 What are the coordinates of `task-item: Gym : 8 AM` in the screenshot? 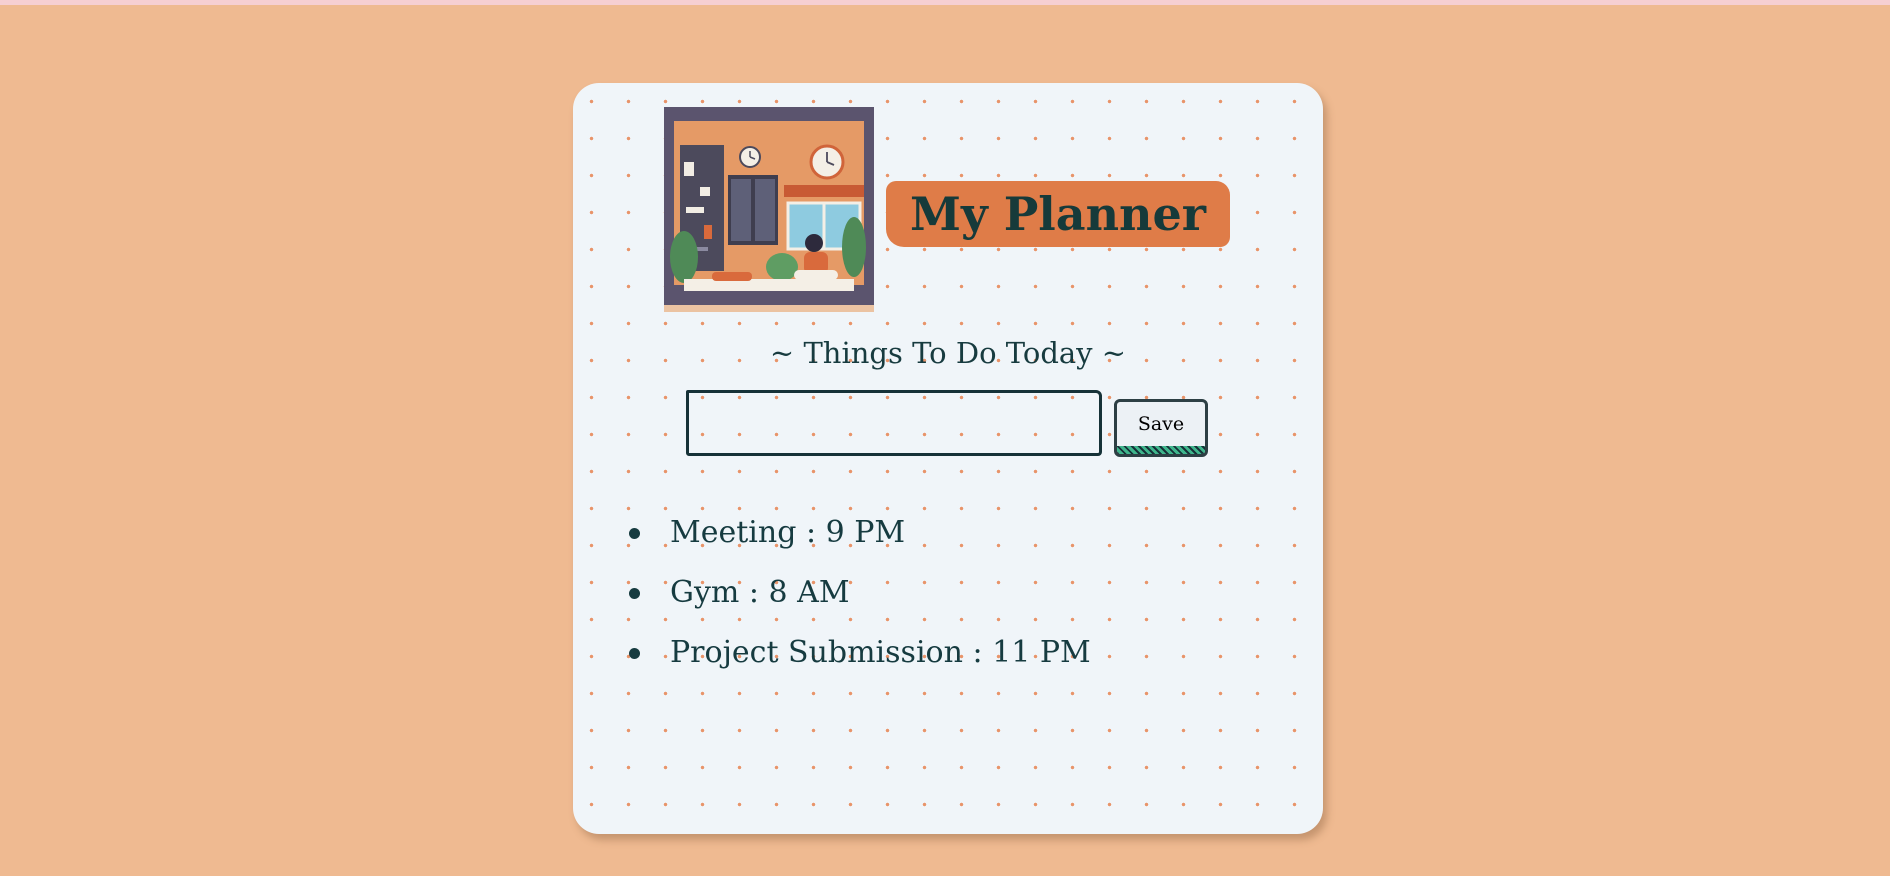 It's located at (860, 605).